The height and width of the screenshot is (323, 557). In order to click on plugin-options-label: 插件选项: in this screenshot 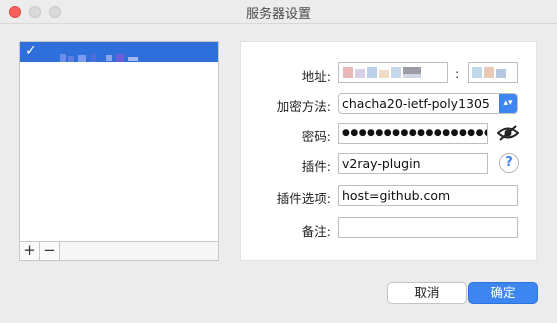, I will do `click(303, 198)`.